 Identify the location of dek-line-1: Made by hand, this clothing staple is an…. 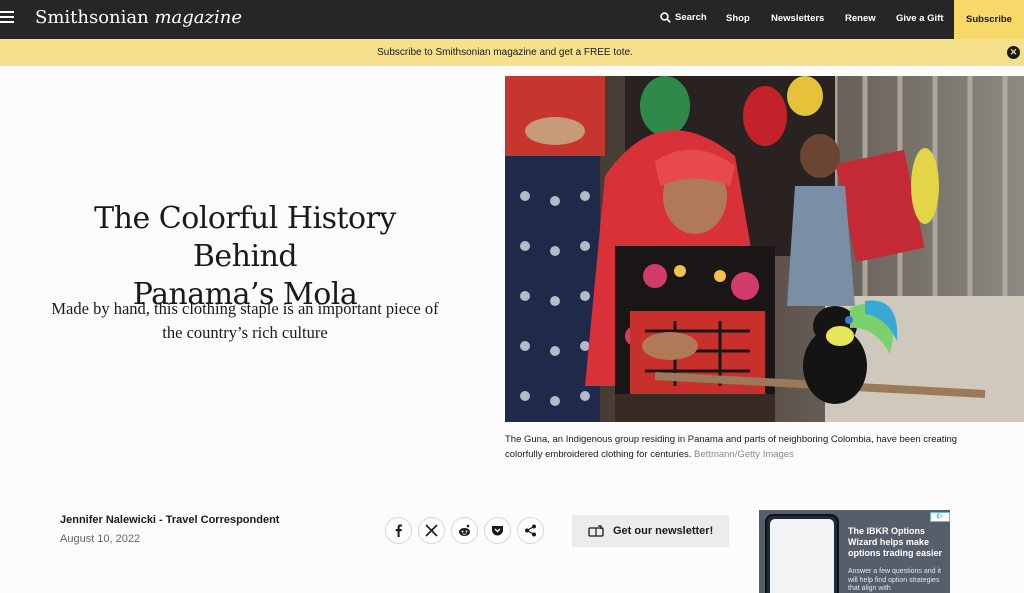
(245, 308).